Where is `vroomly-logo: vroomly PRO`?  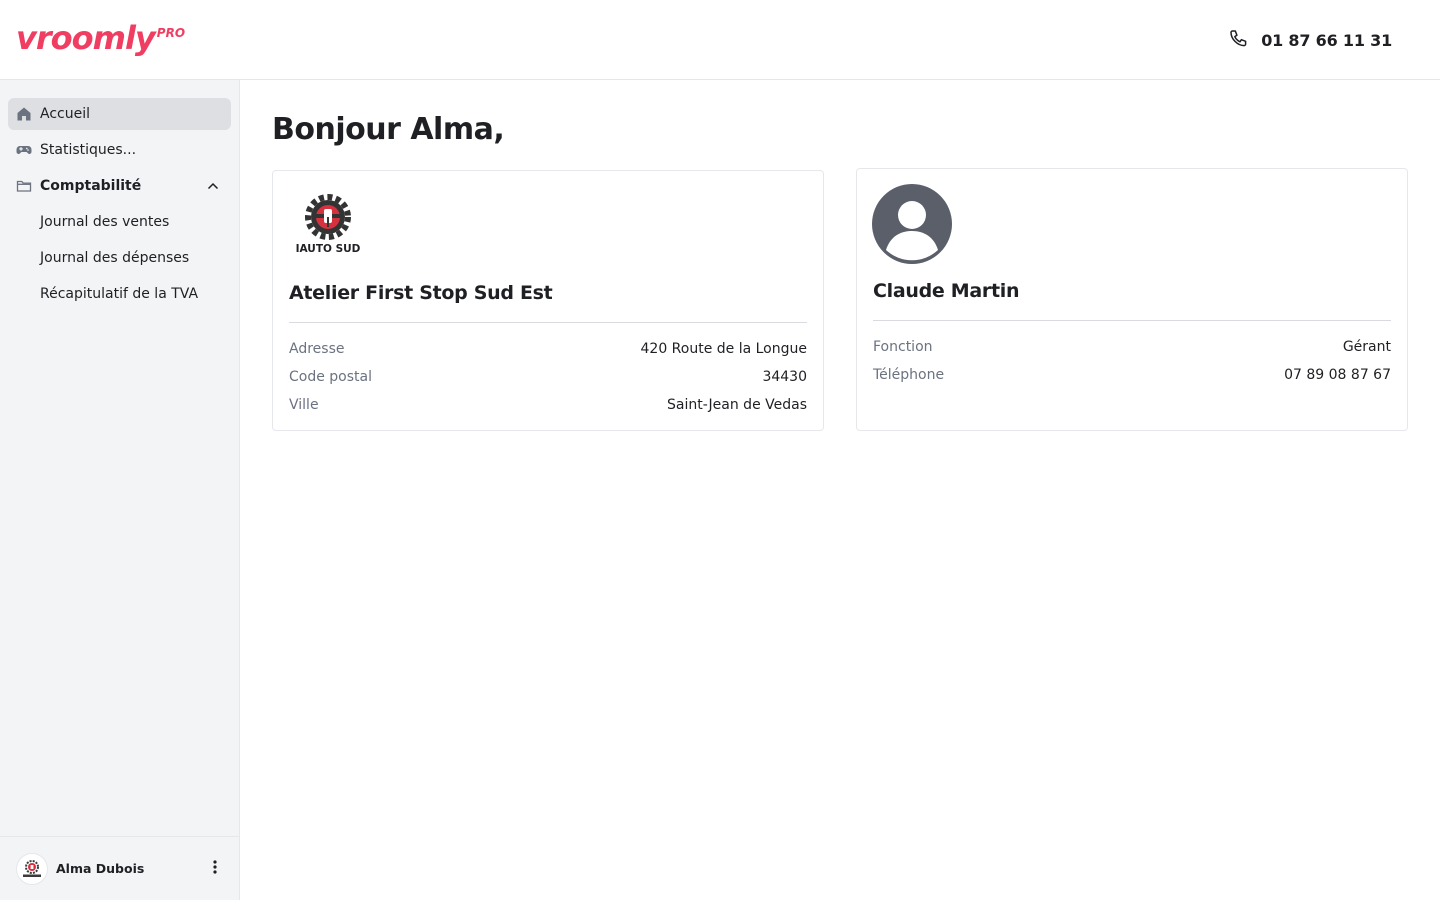 vroomly-logo: vroomly PRO is located at coordinates (100, 40).